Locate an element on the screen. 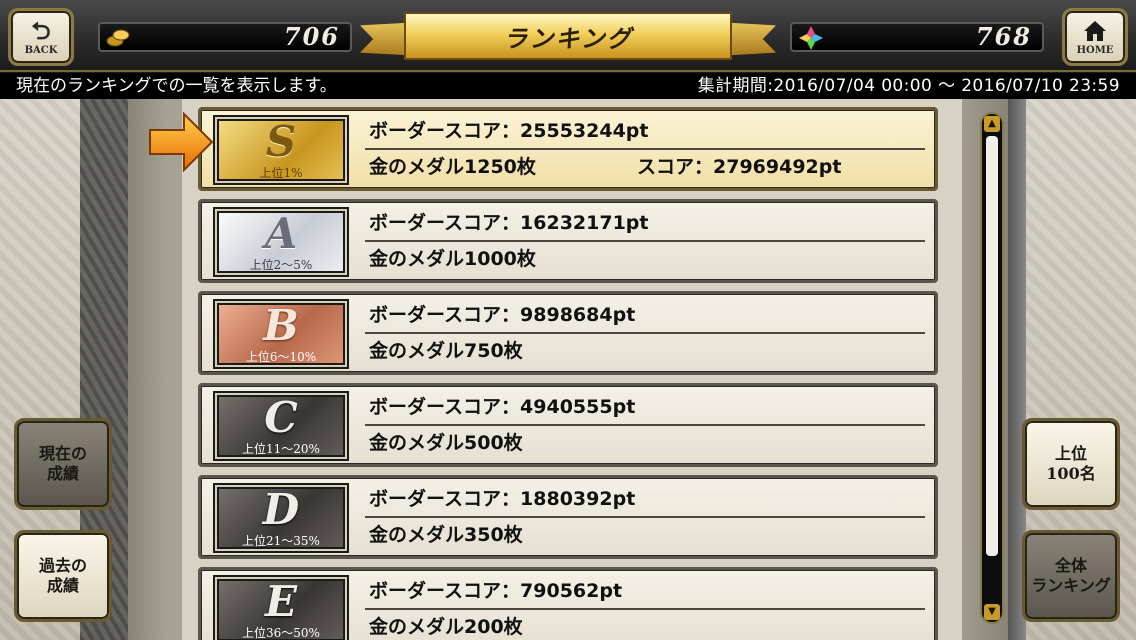 This screenshot has height=640, width=1136. scrollbar: ▲ ▼ is located at coordinates (992, 368).